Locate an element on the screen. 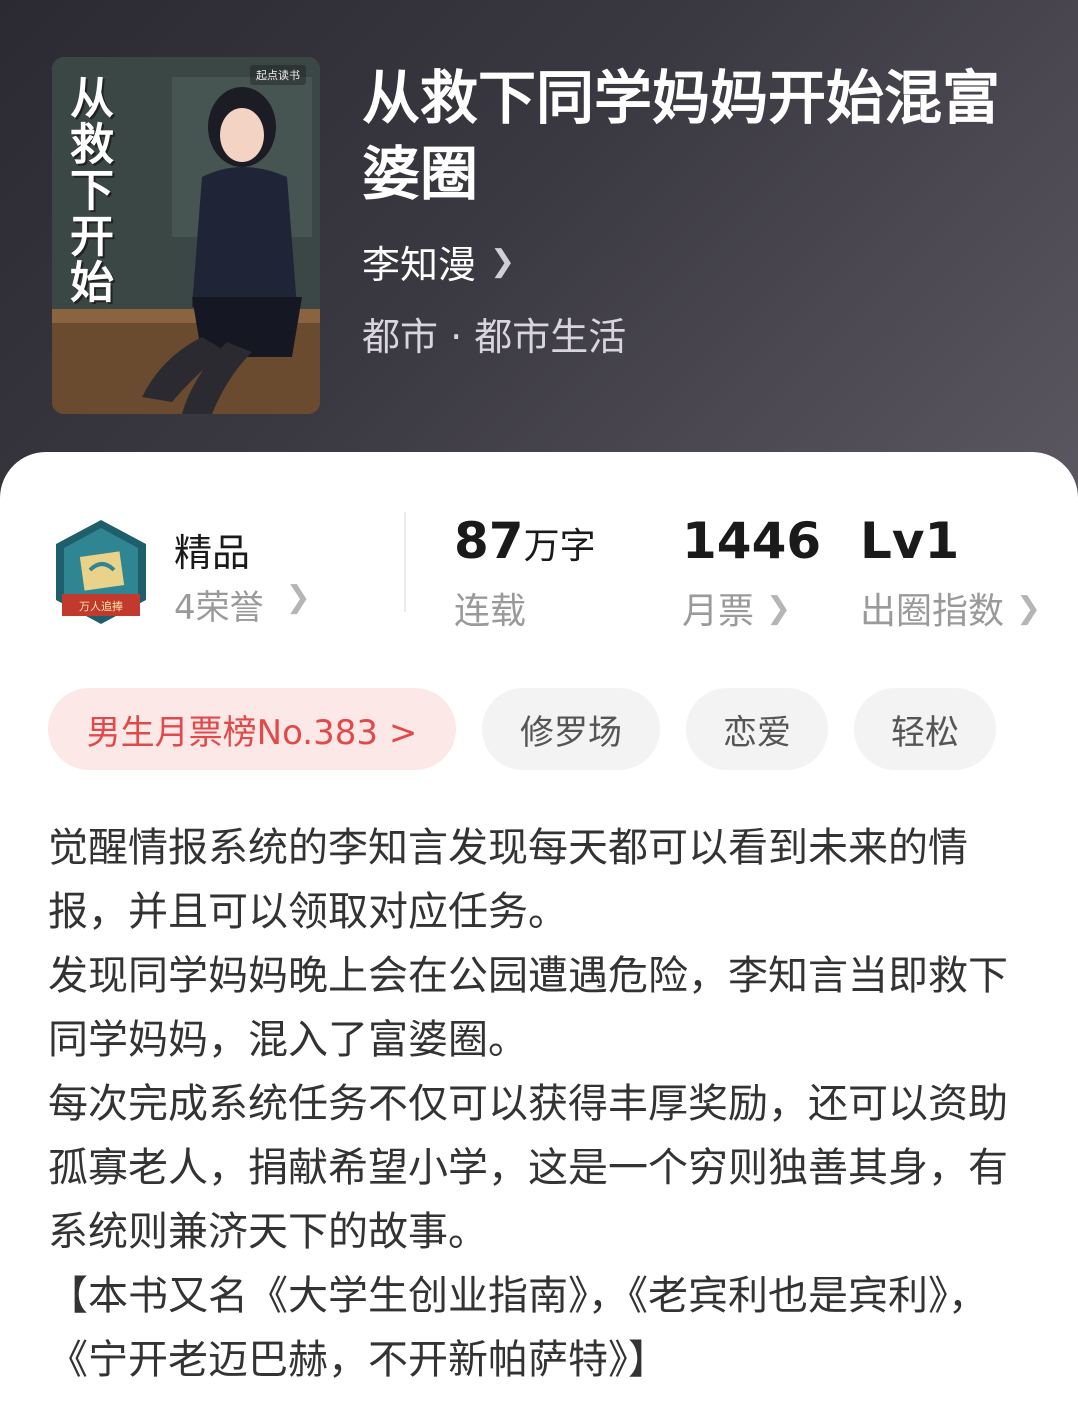 Image resolution: width=1078 pixels, height=1412 pixels. serial-status-label: 连载 is located at coordinates (490, 611).